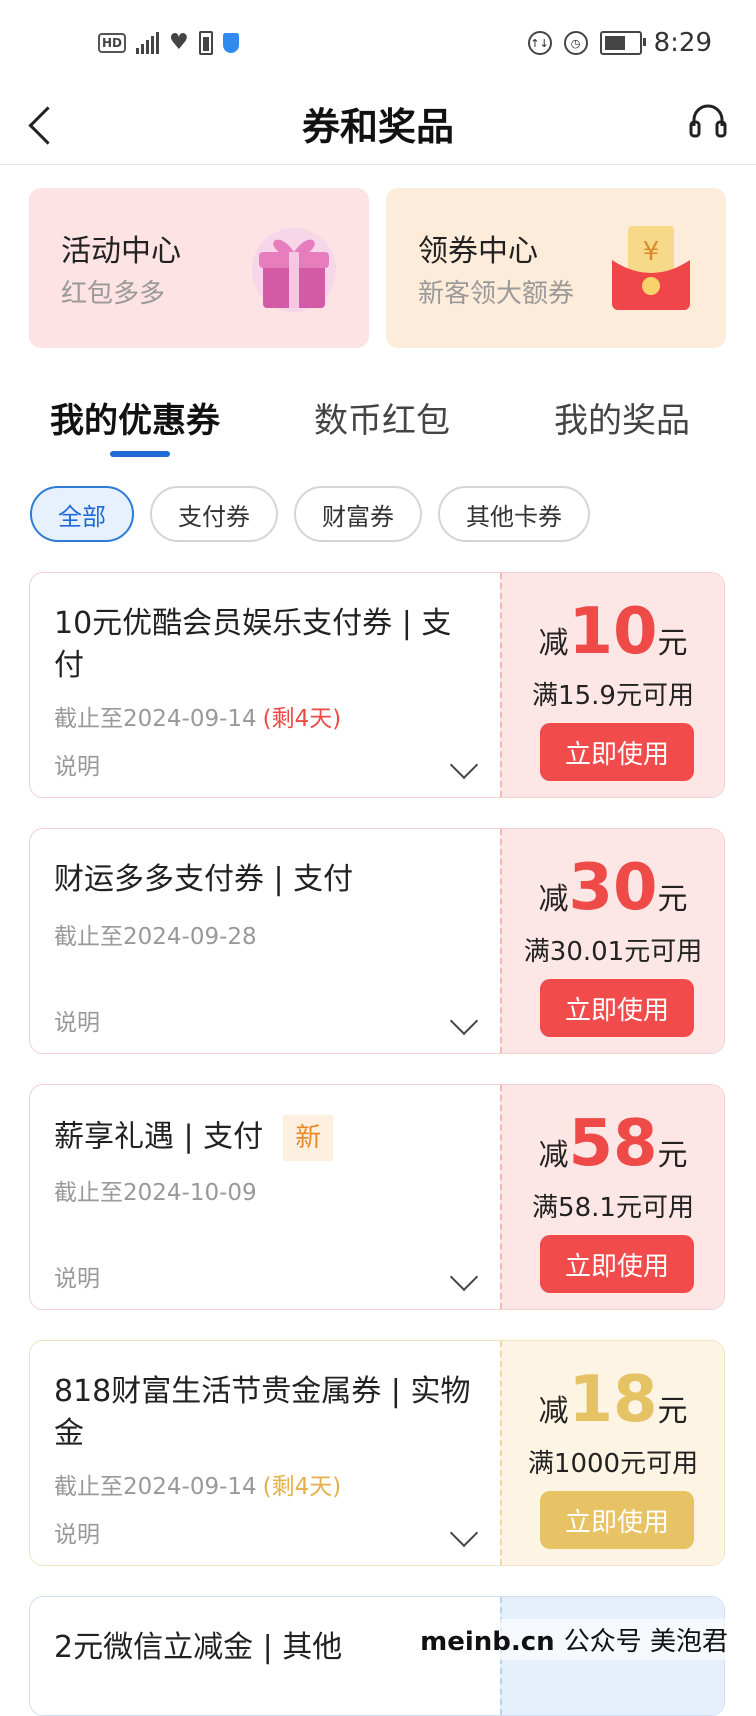 Image resolution: width=756 pixels, height=1716 pixels. What do you see at coordinates (556, 268) in the screenshot?
I see `coupon-center-card: 领券中心 新客领大额券 ¥` at bounding box center [556, 268].